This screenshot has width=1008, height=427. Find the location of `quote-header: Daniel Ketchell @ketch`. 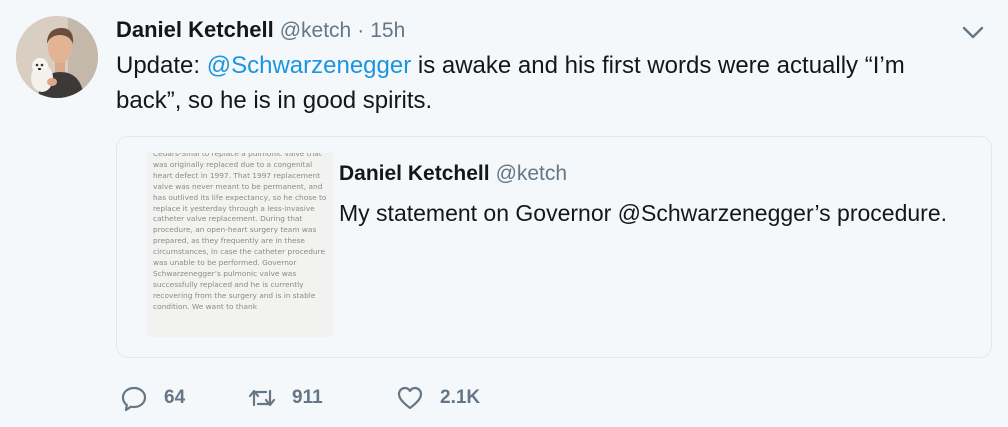

quote-header: Daniel Ketchell @ketch is located at coordinates (453, 175).